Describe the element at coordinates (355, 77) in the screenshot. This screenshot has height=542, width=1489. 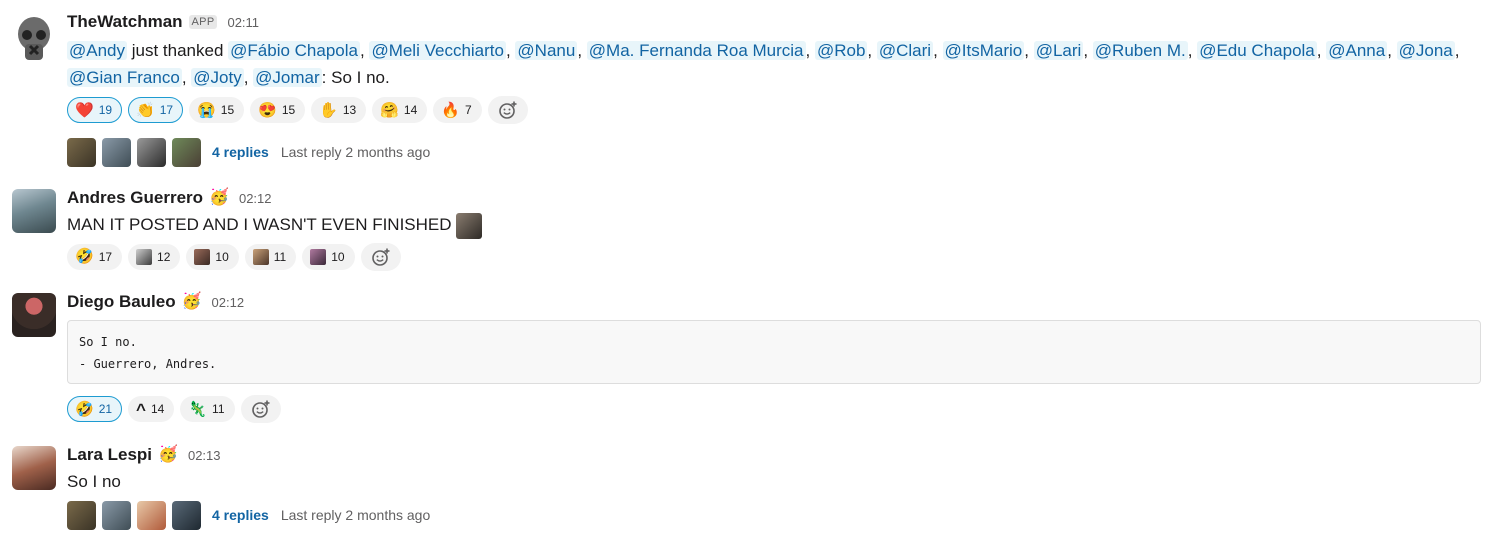
I see `message-text-content: : So I no.` at that location.